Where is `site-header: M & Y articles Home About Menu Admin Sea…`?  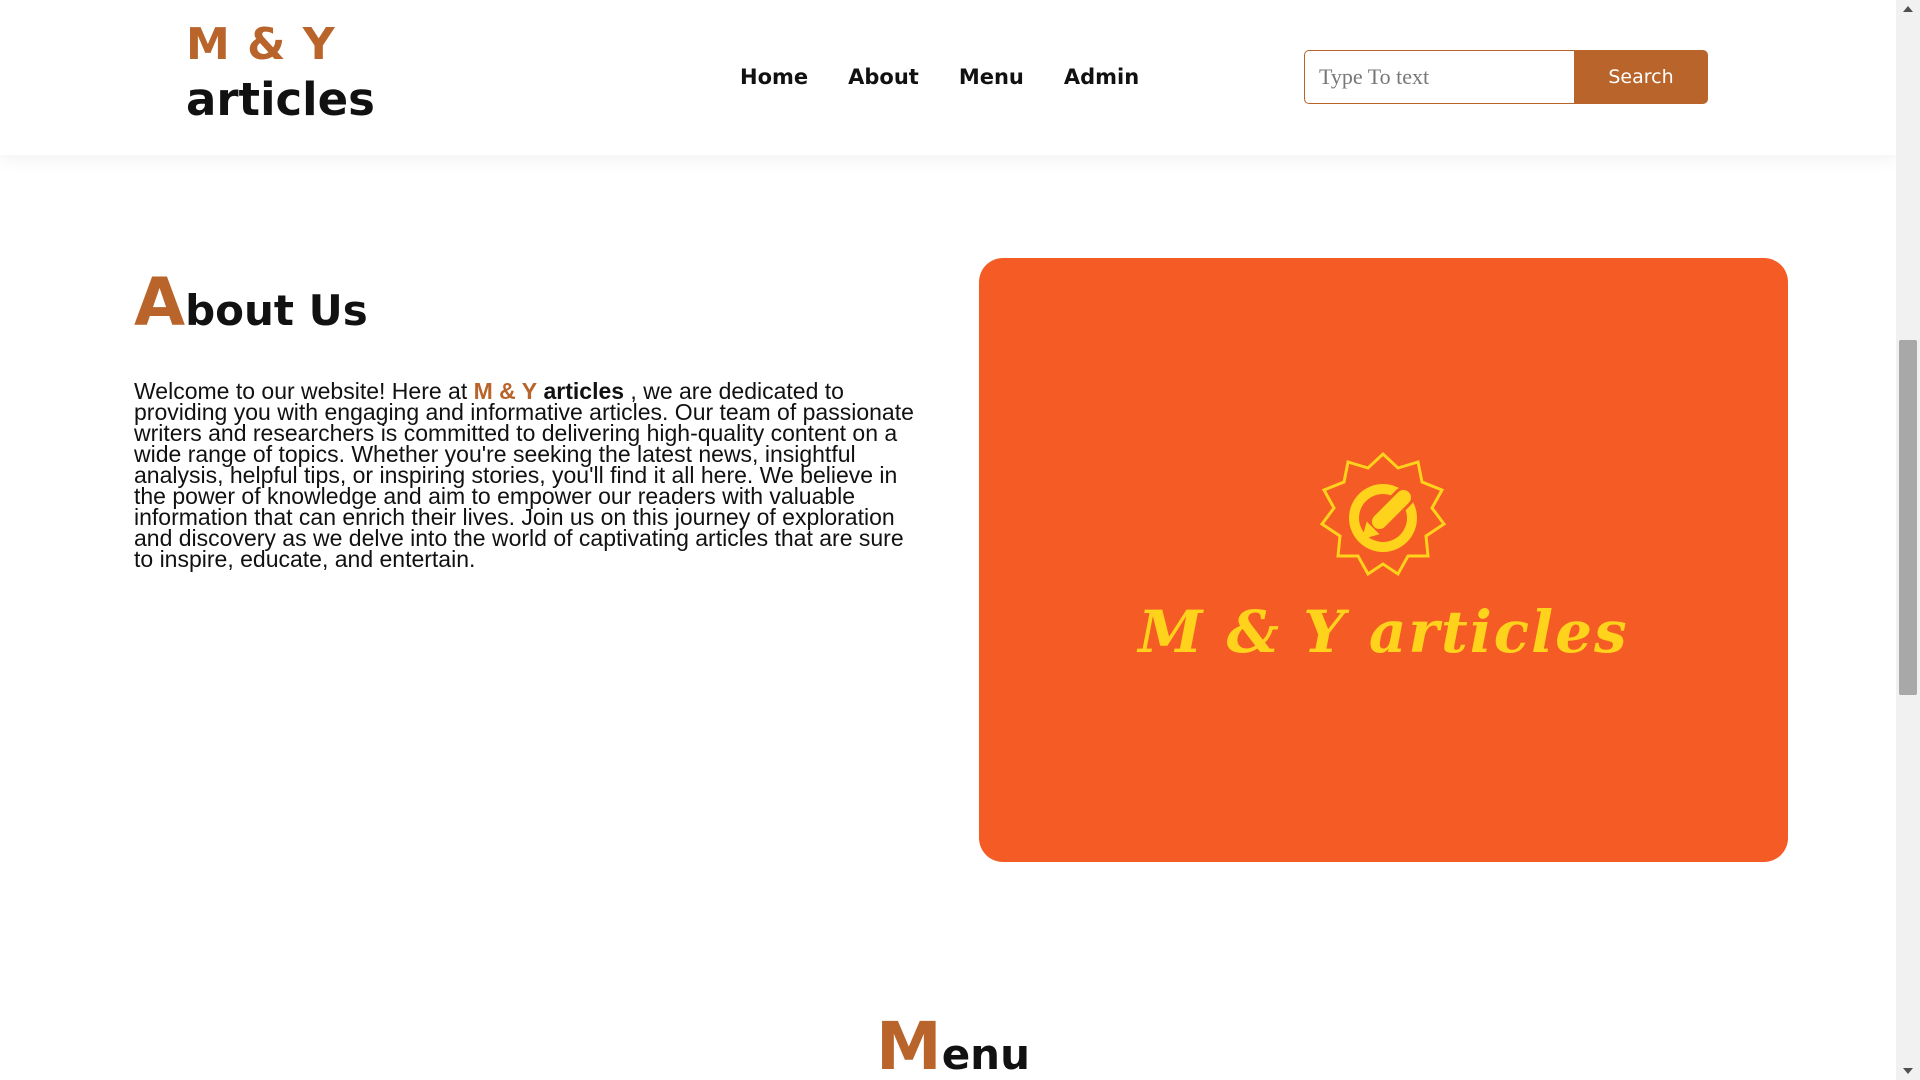 site-header: M & Y articles Home About Menu Admin Sea… is located at coordinates (948, 77).